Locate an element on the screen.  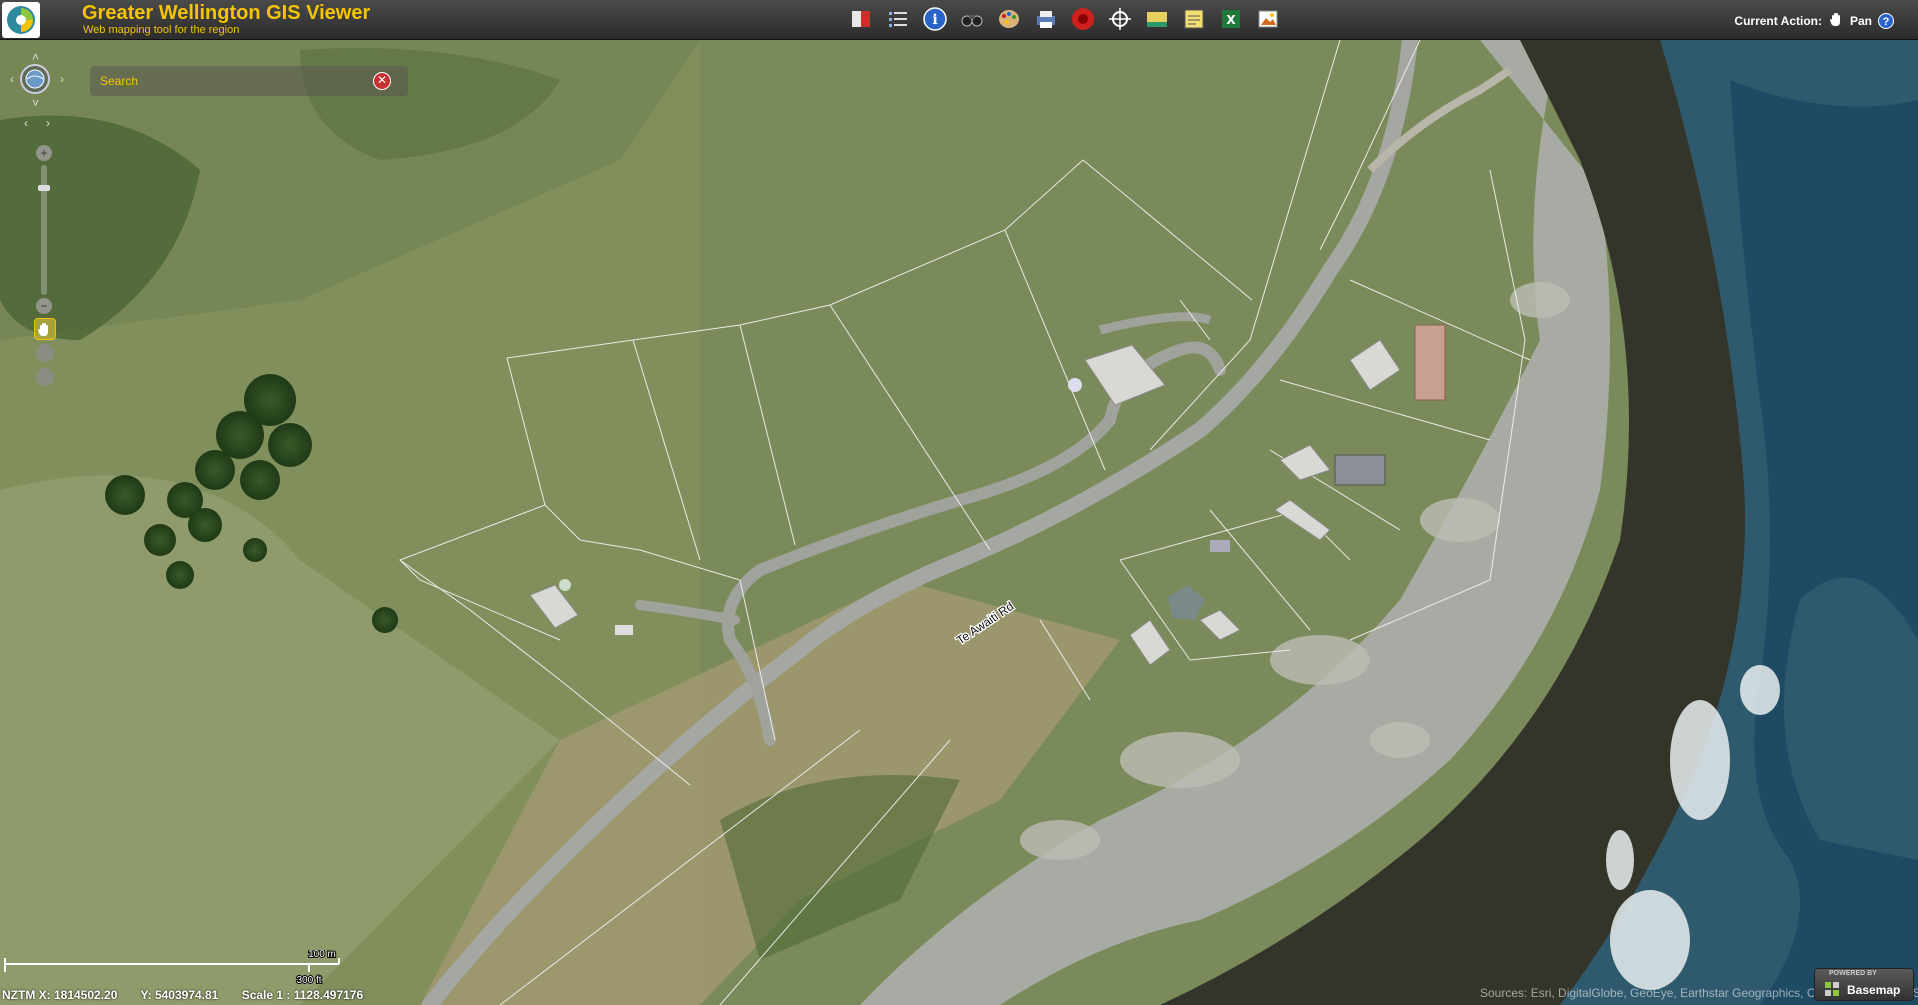
info-icon: i is located at coordinates (934, 18).